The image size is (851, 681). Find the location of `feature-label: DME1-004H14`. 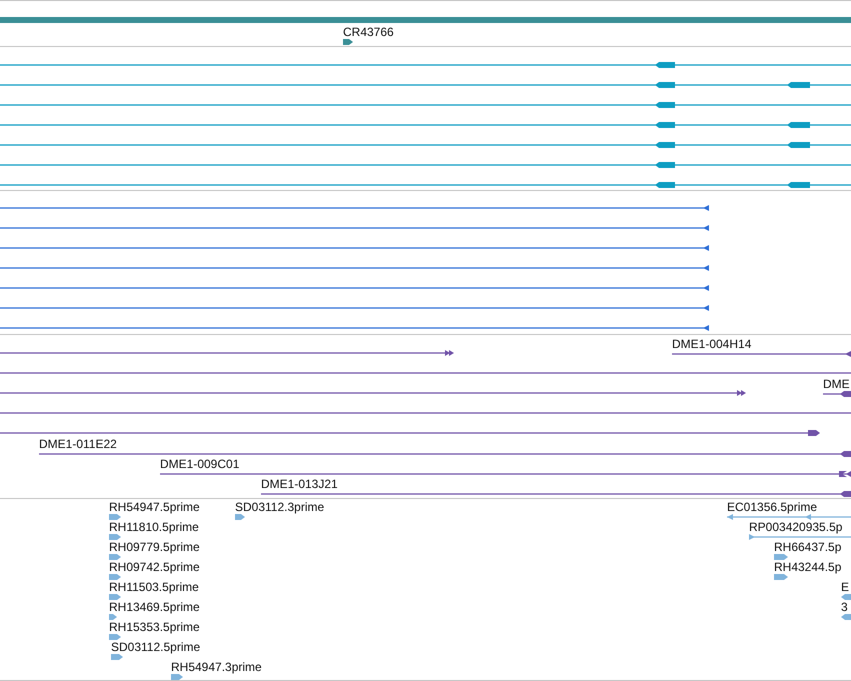

feature-label: DME1-004H14 is located at coordinates (712, 344).